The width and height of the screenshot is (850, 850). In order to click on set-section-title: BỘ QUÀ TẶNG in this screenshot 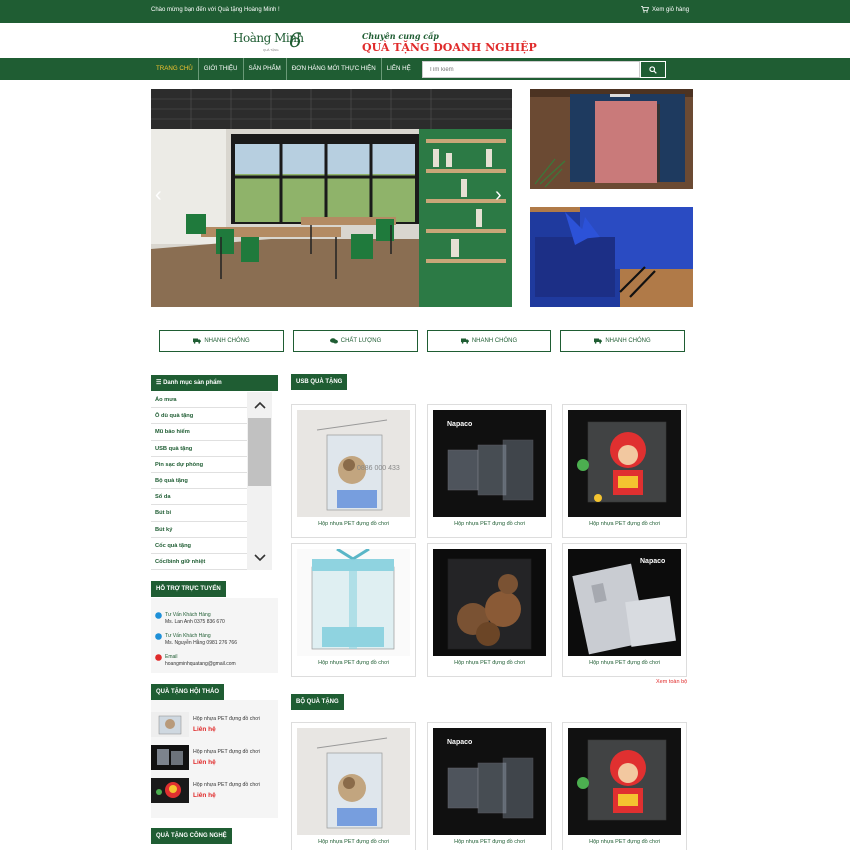, I will do `click(317, 702)`.